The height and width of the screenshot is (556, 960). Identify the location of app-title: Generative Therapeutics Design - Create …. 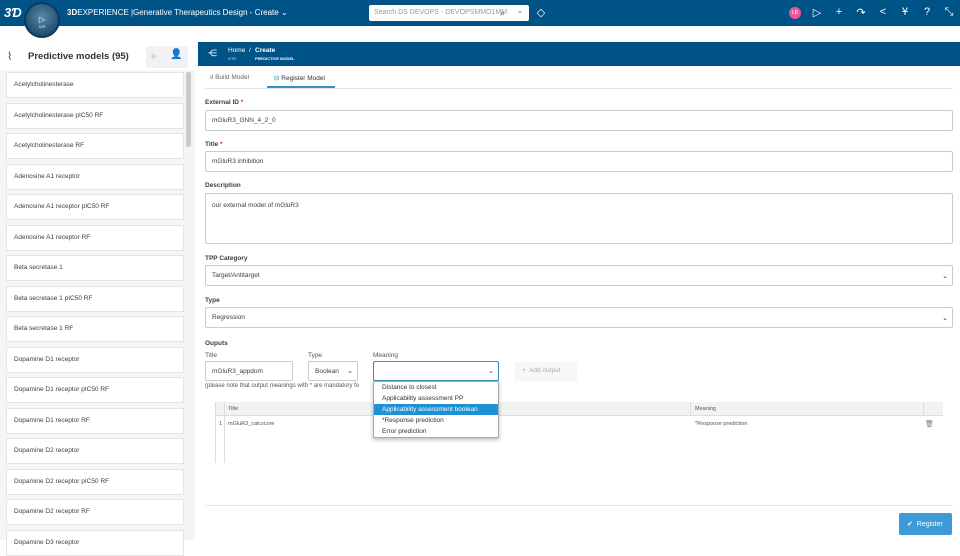
(210, 12).